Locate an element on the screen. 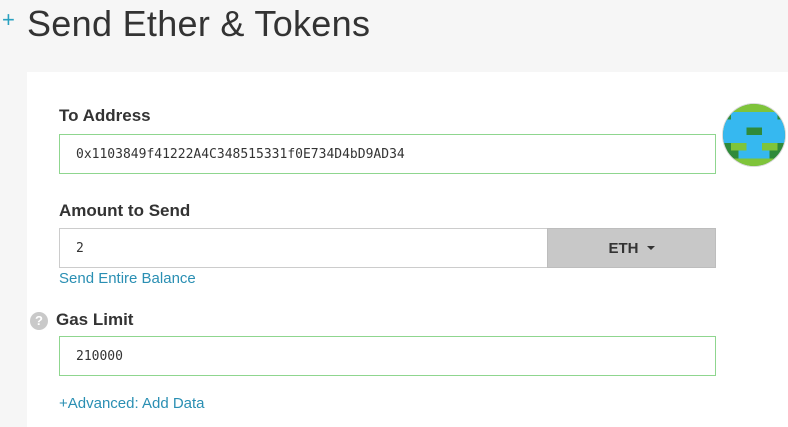 The image size is (788, 427). page-header: + Send Ether & Tokens is located at coordinates (394, 30).